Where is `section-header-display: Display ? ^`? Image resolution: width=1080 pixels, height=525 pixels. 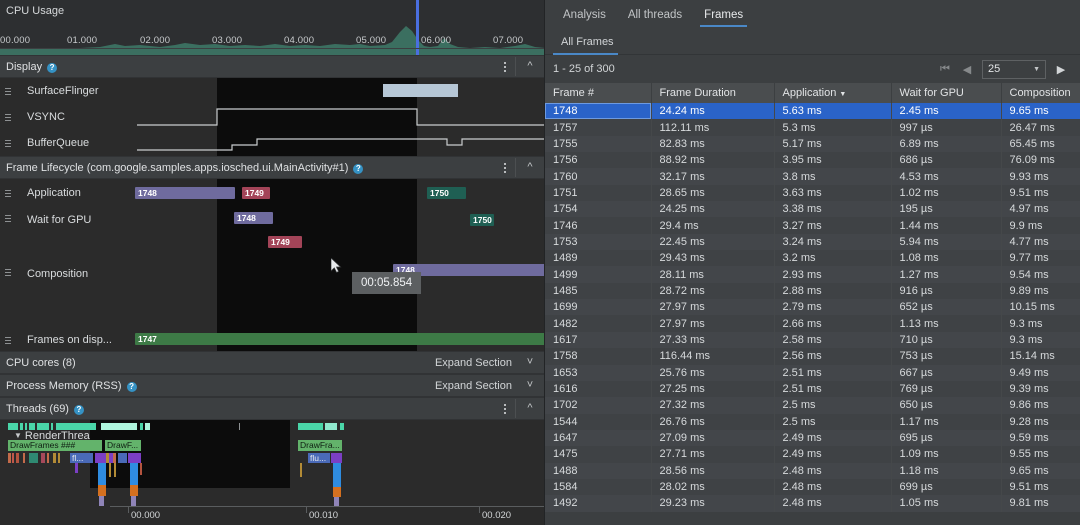 section-header-display: Display ? ^ is located at coordinates (272, 66).